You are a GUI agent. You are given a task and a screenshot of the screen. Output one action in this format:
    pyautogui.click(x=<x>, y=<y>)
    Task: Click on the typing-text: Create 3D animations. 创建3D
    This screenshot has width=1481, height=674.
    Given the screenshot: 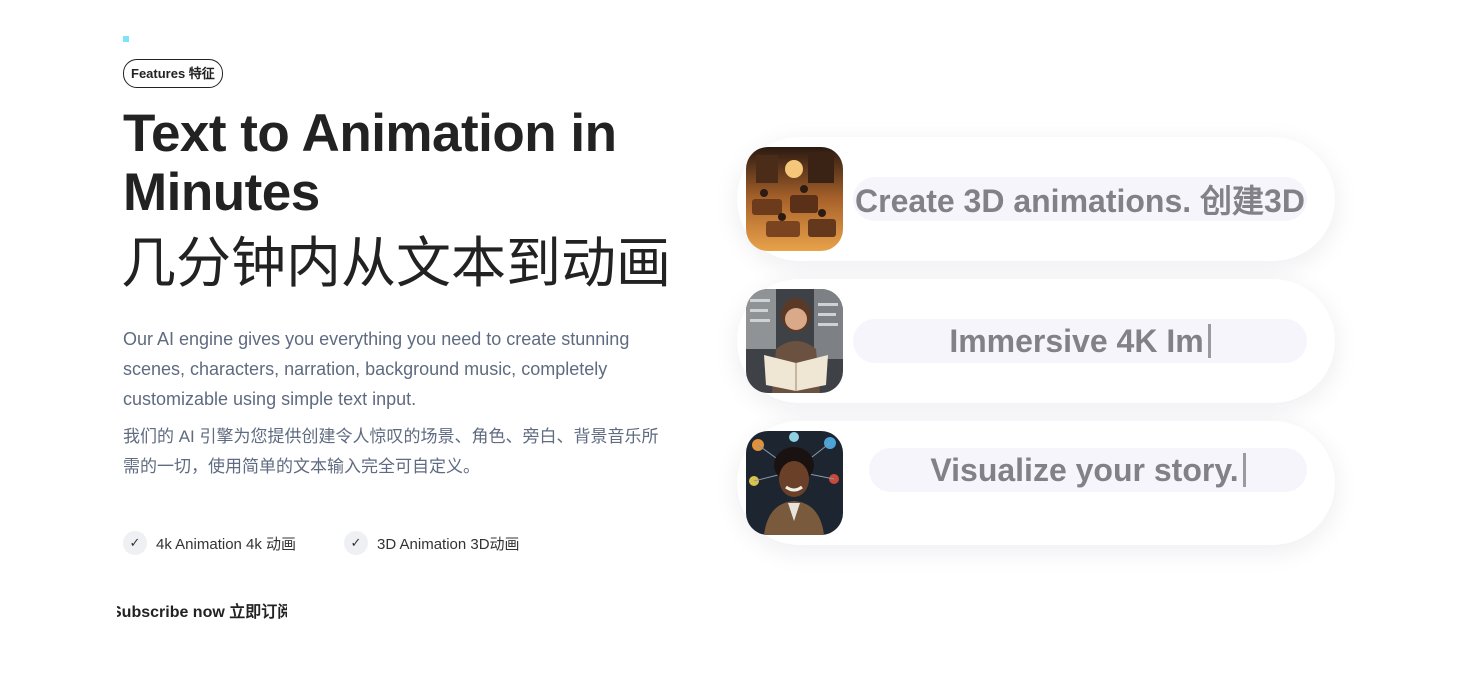 What is the action you would take?
    pyautogui.click(x=1080, y=201)
    